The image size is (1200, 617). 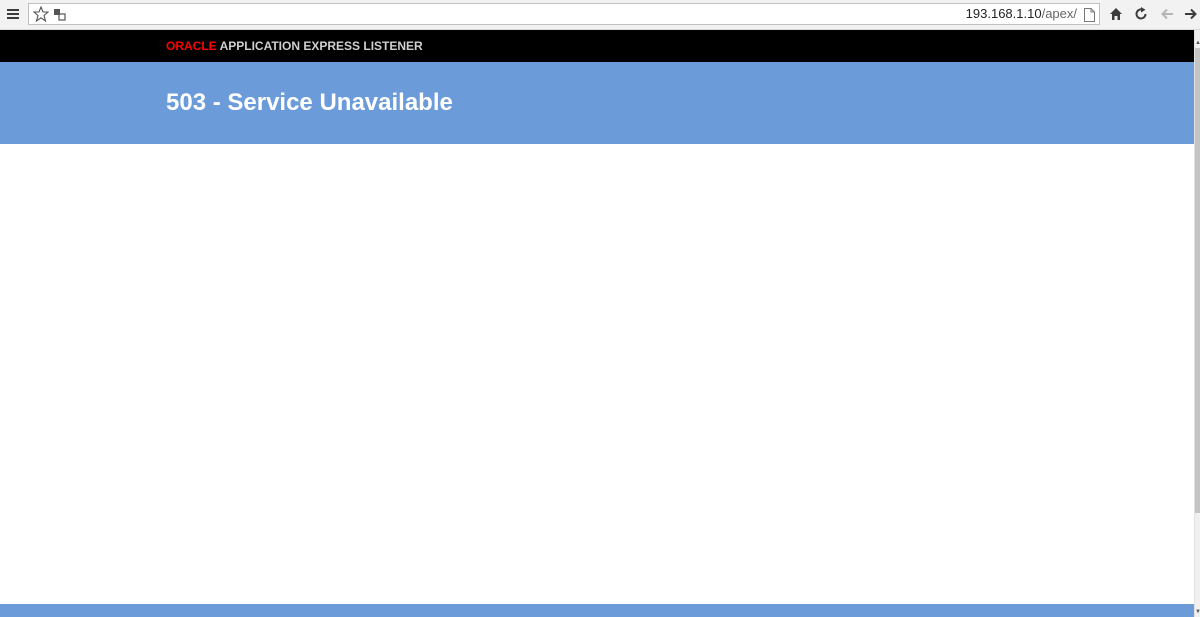 What do you see at coordinates (1191, 14) in the screenshot?
I see `forward-icon` at bounding box center [1191, 14].